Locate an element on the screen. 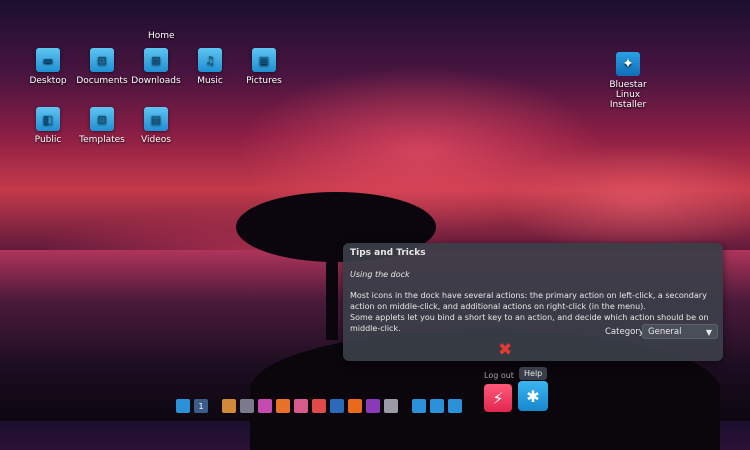 This screenshot has width=750, height=450. pdf-viewer-icon is located at coordinates (319, 406).